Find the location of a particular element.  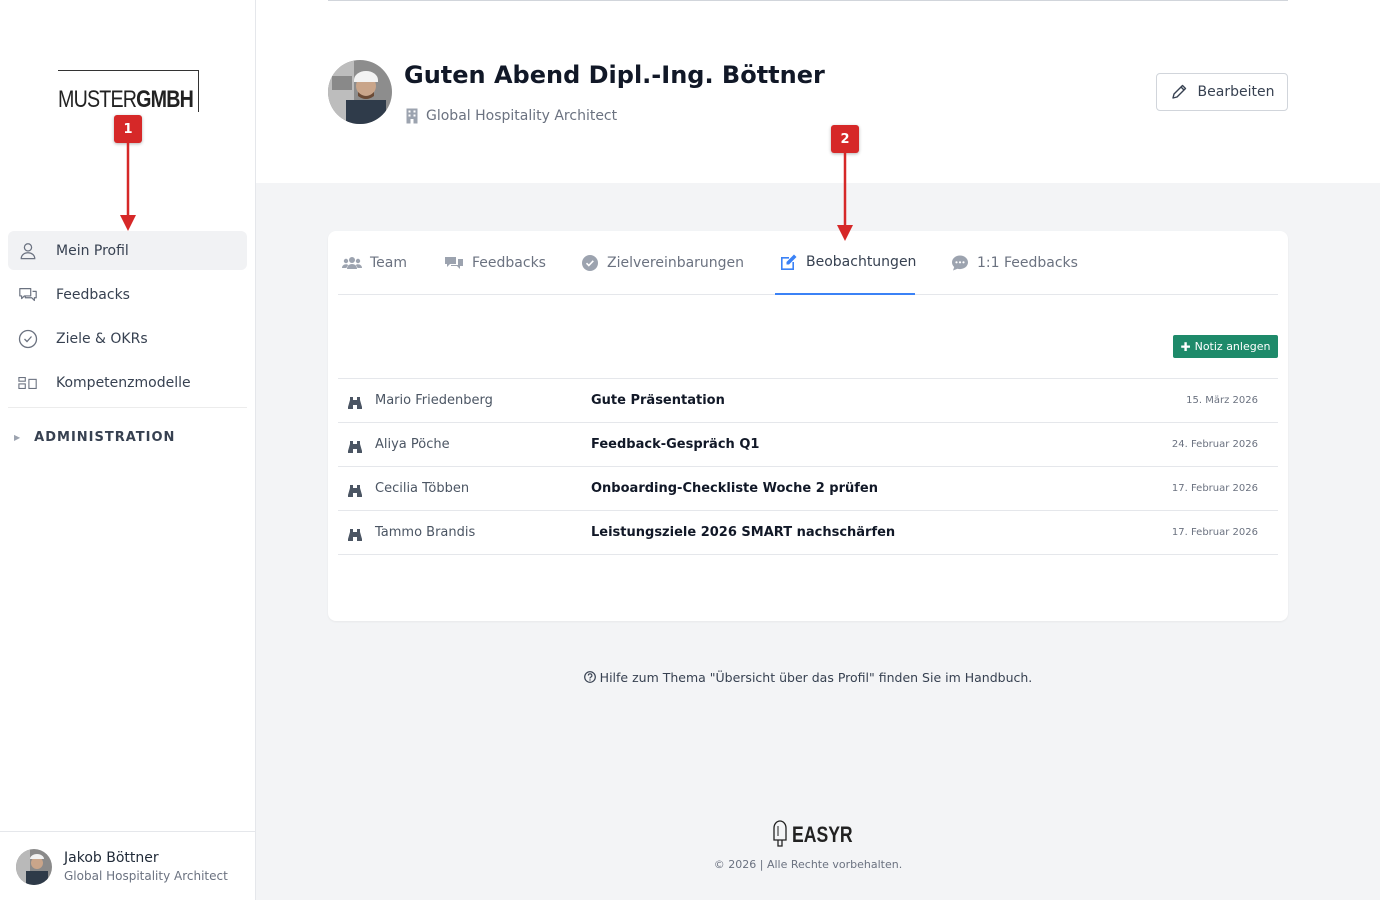

tab-label: Feedbacks is located at coordinates (509, 263).